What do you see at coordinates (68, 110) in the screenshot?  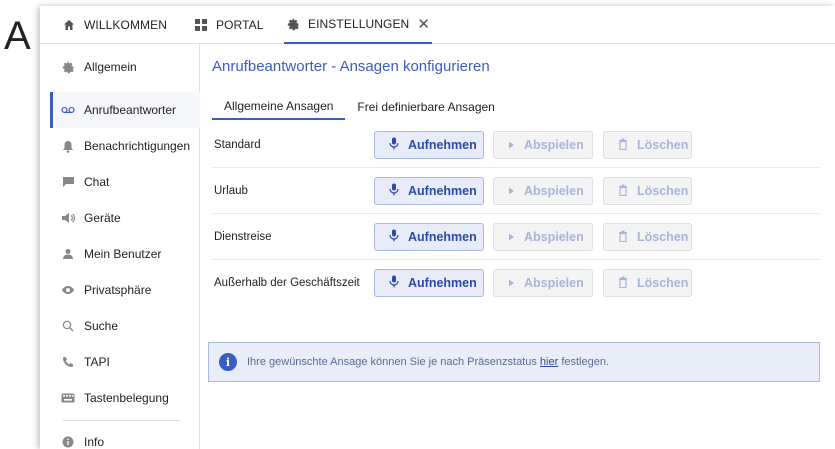 I see `voicemail-icon` at bounding box center [68, 110].